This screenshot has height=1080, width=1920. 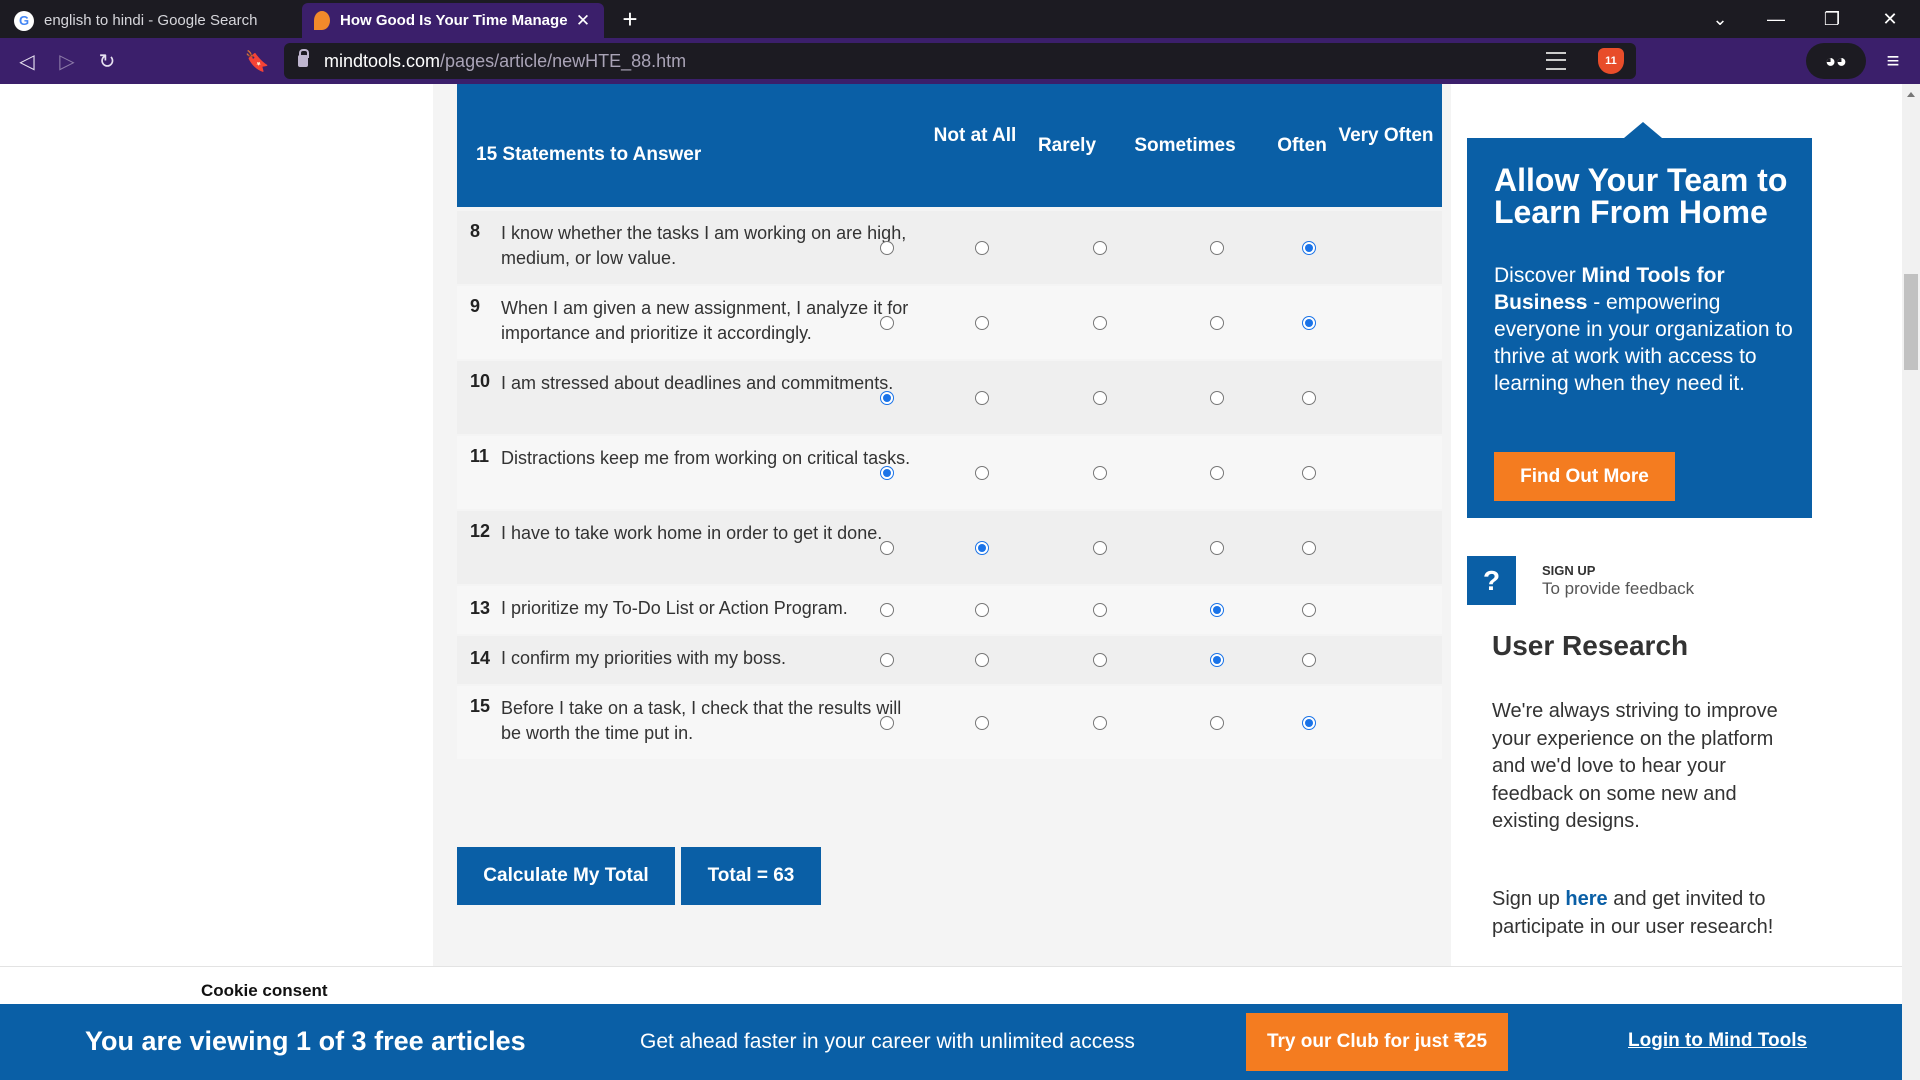 I want to click on promo-body-pre: Discover, so click(x=1538, y=275).